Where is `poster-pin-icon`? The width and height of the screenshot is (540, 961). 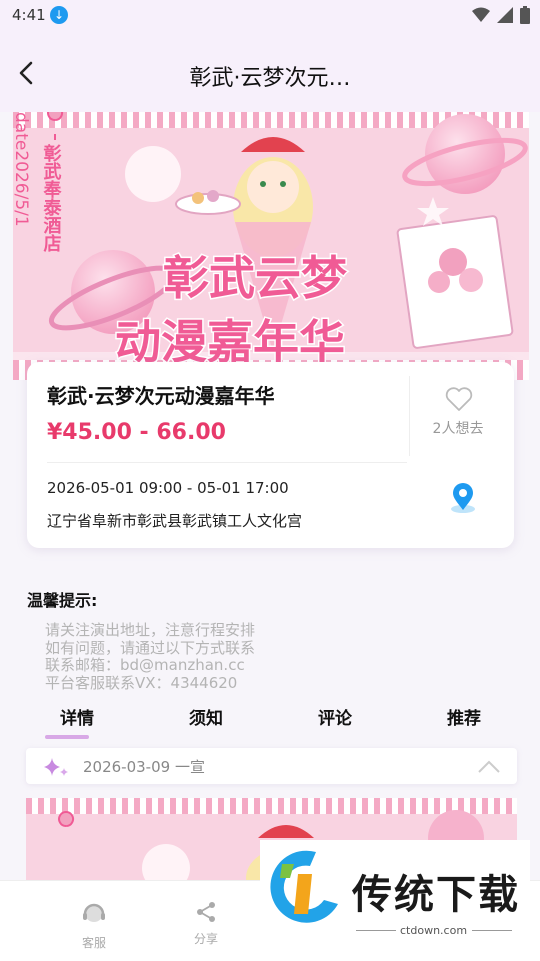 poster-pin-icon is located at coordinates (66, 819).